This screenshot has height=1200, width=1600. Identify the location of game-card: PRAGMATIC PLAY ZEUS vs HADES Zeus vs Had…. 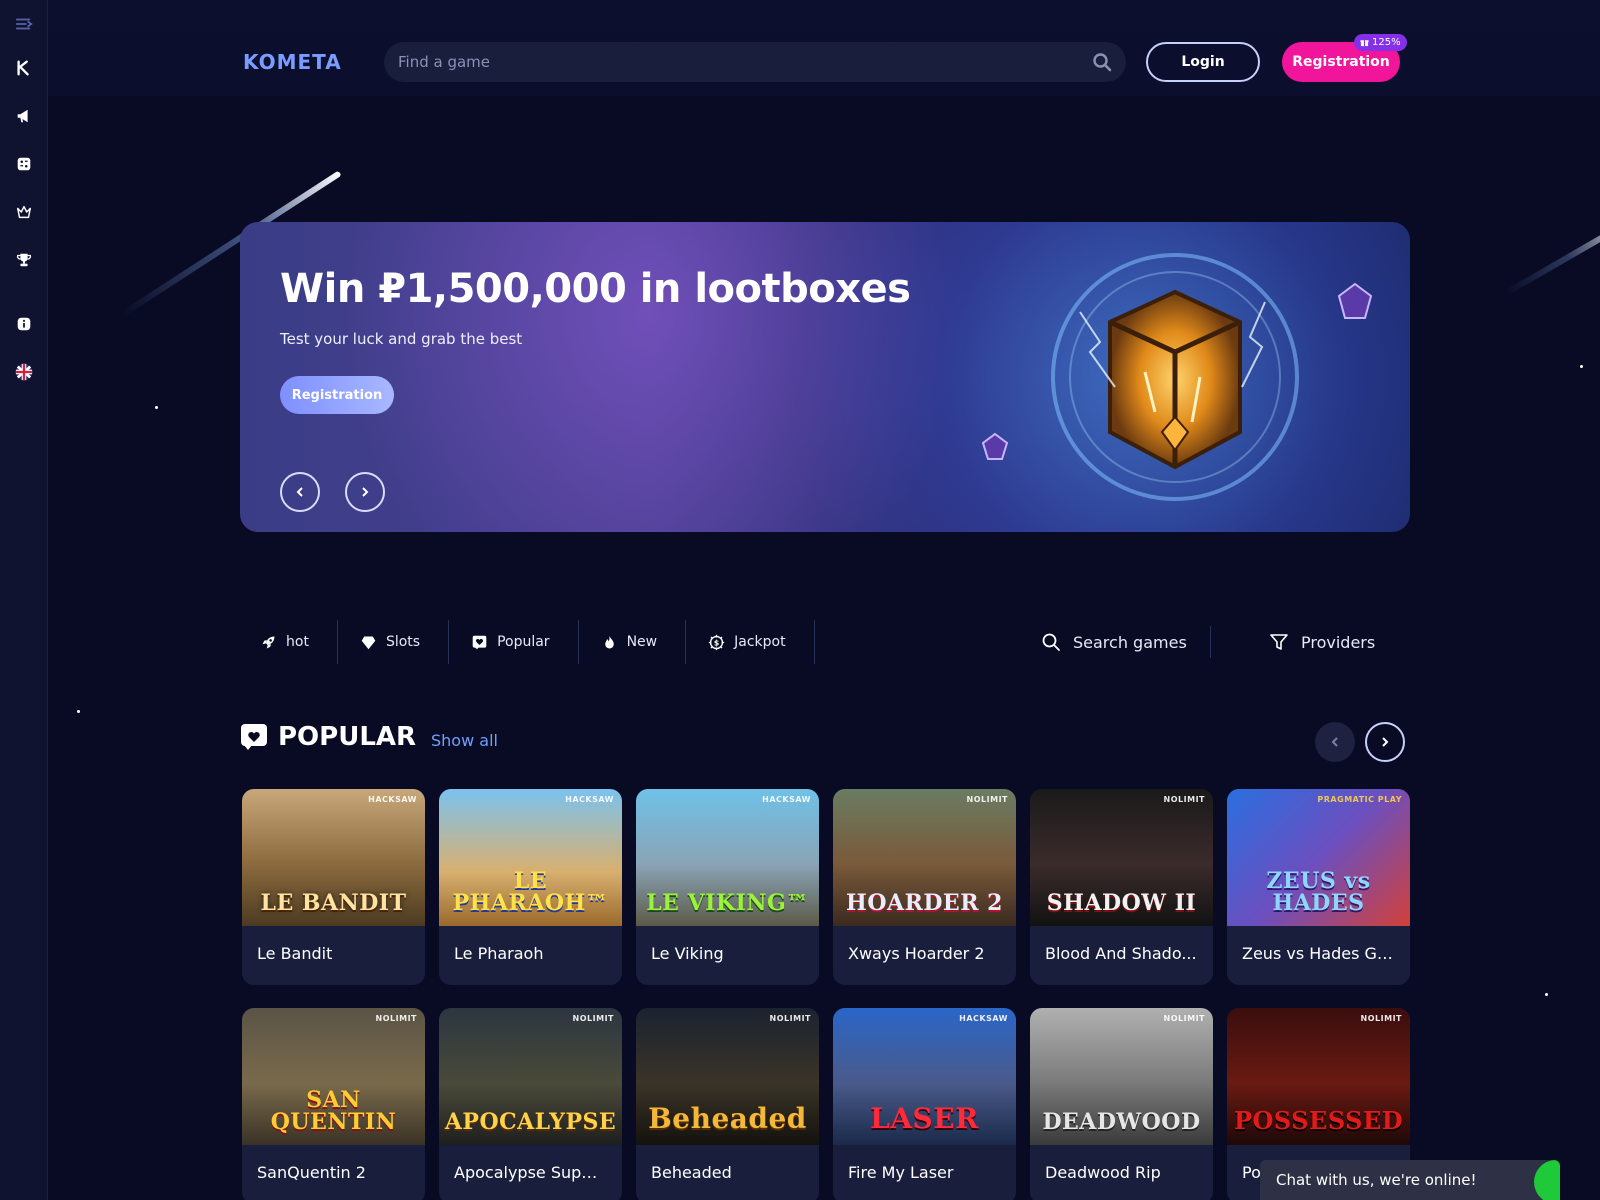
(1318, 887).